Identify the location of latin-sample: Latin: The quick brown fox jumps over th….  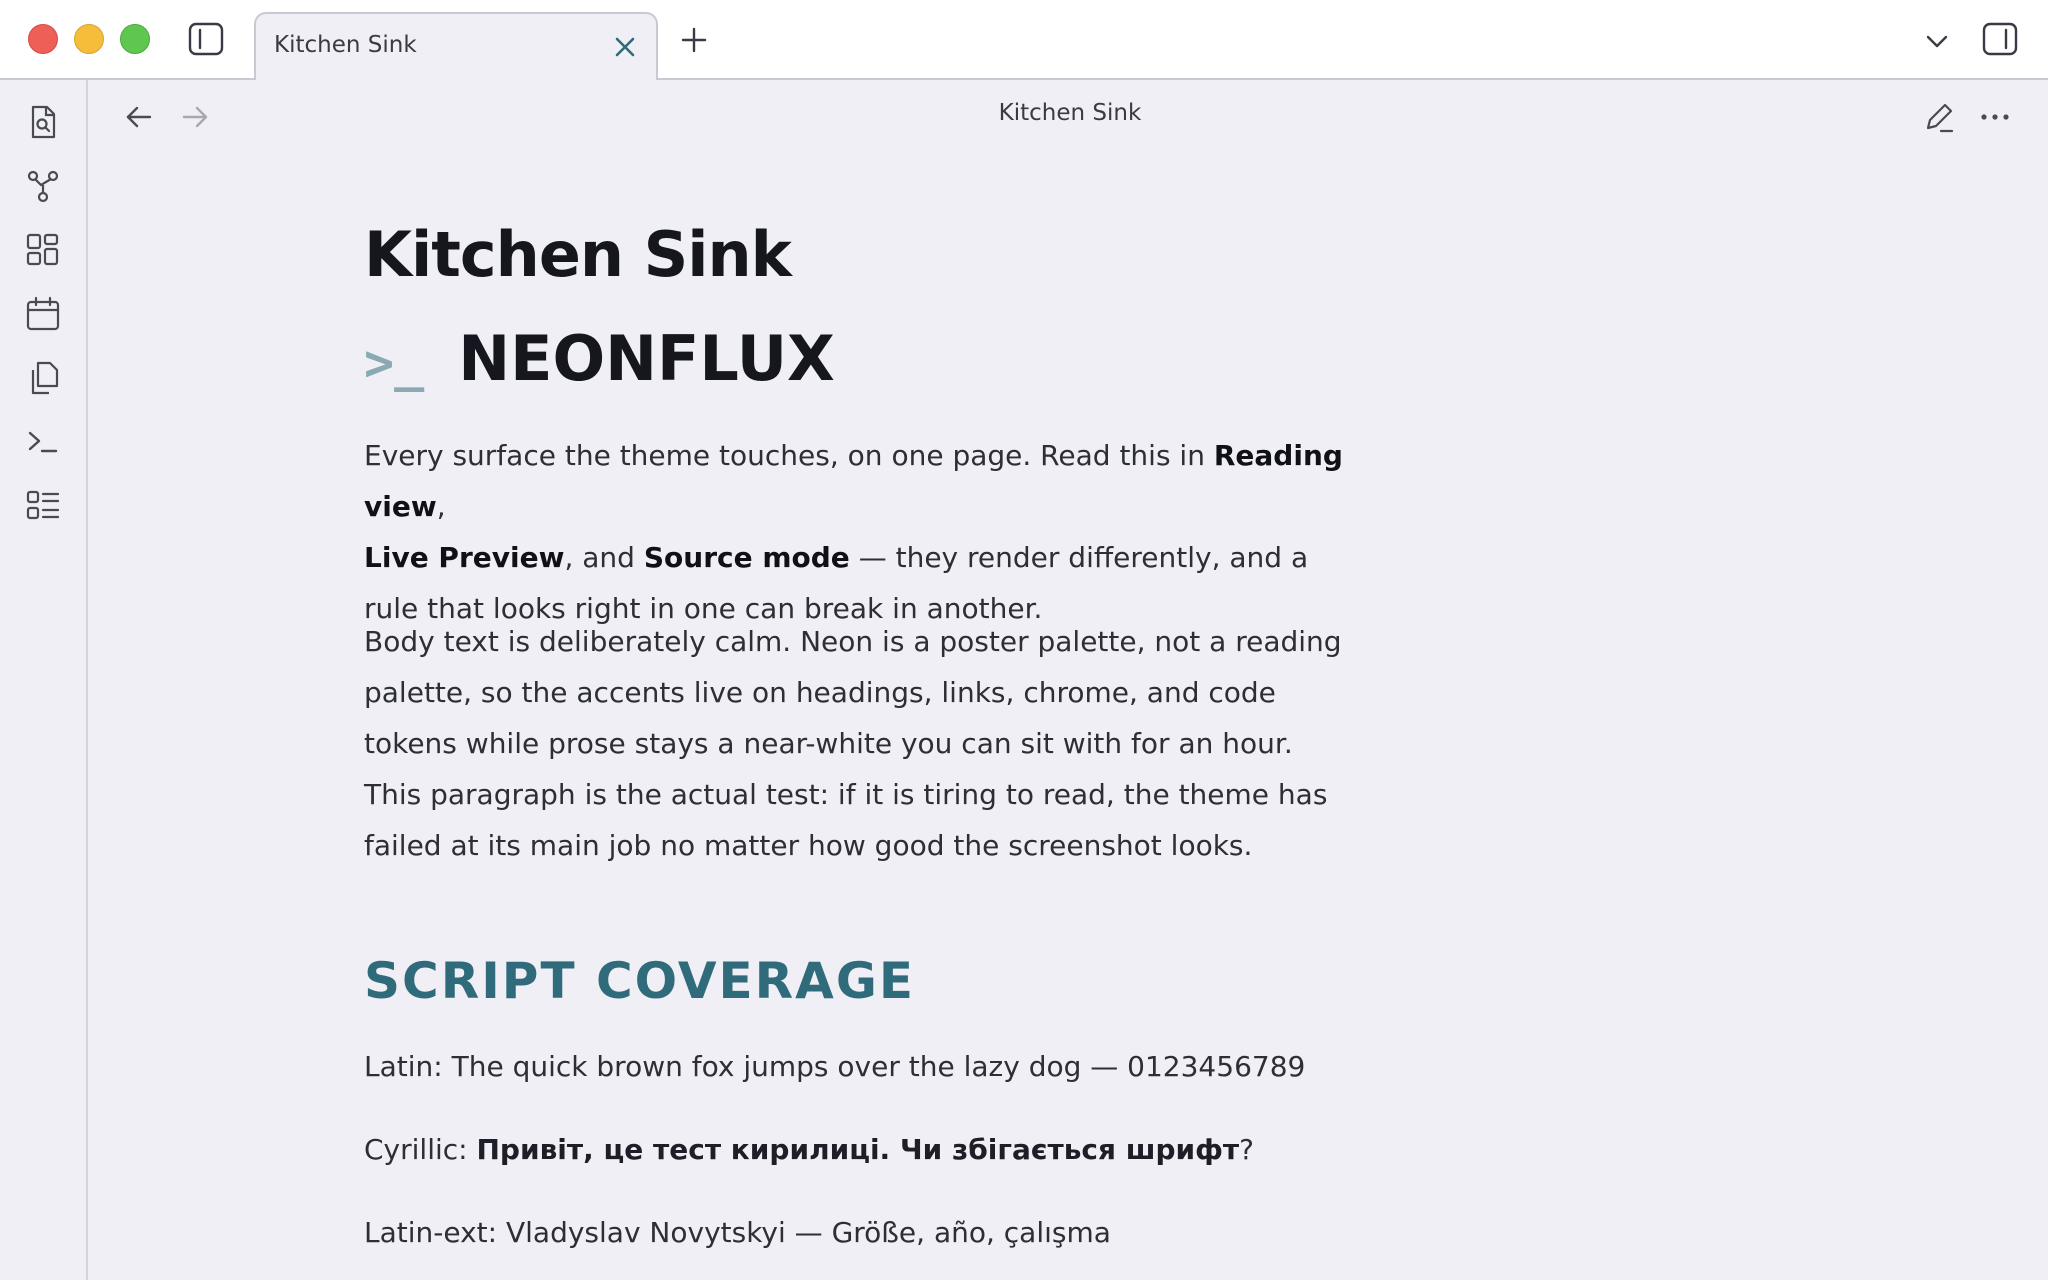
(834, 1066).